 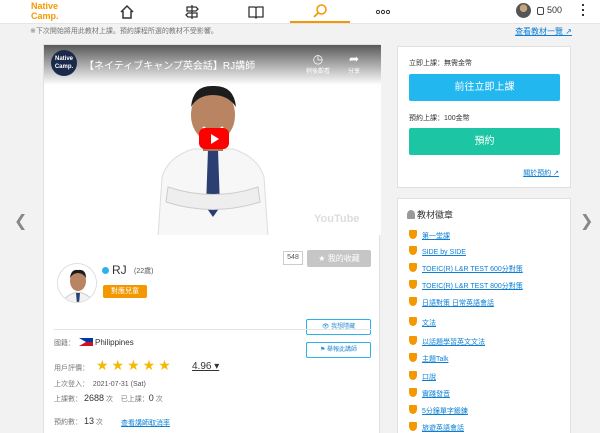 What do you see at coordinates (439, 118) in the screenshot?
I see `reserve-lesson-label: 預約上課：100金幣` at bounding box center [439, 118].